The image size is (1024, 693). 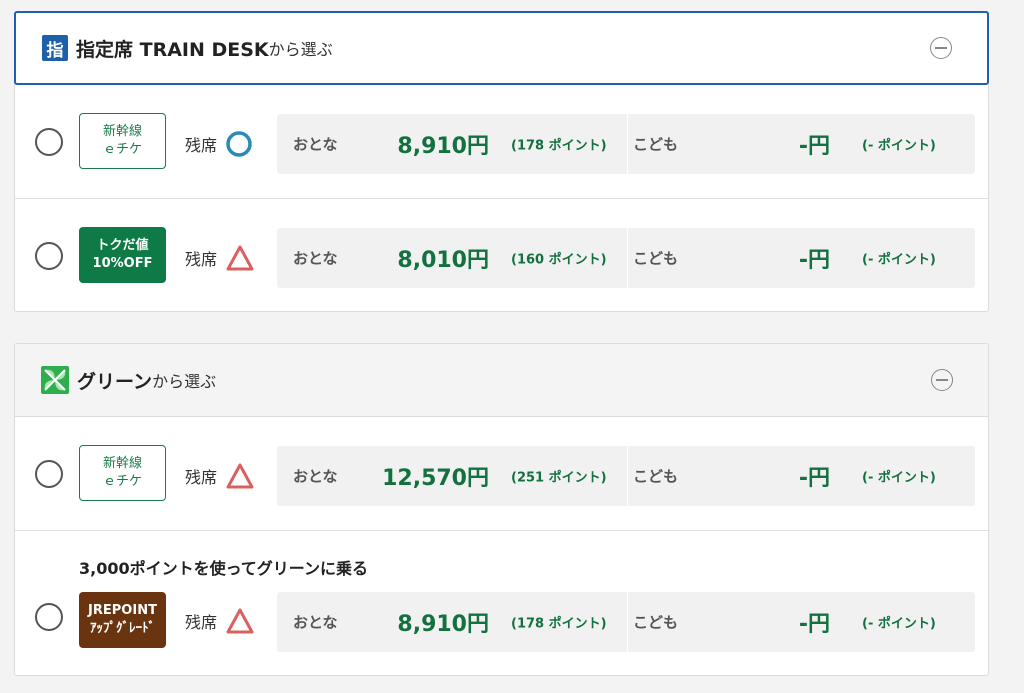 What do you see at coordinates (122, 628) in the screenshot?
I see `badge-line2: ｱｯﾌﾟｸﾞﾚｰﾄﾞ` at bounding box center [122, 628].